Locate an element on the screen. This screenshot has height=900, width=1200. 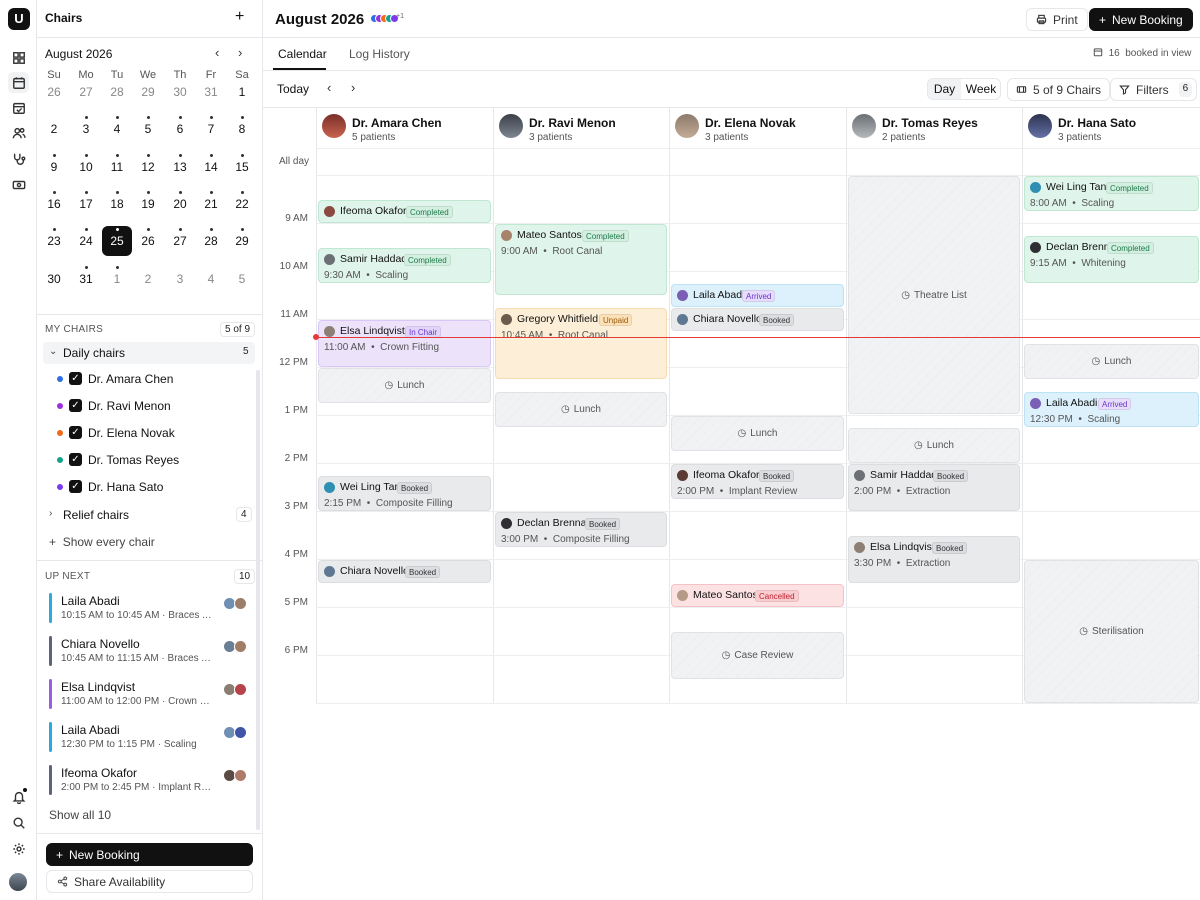
tab-log-history: Log History is located at coordinates (379, 54).